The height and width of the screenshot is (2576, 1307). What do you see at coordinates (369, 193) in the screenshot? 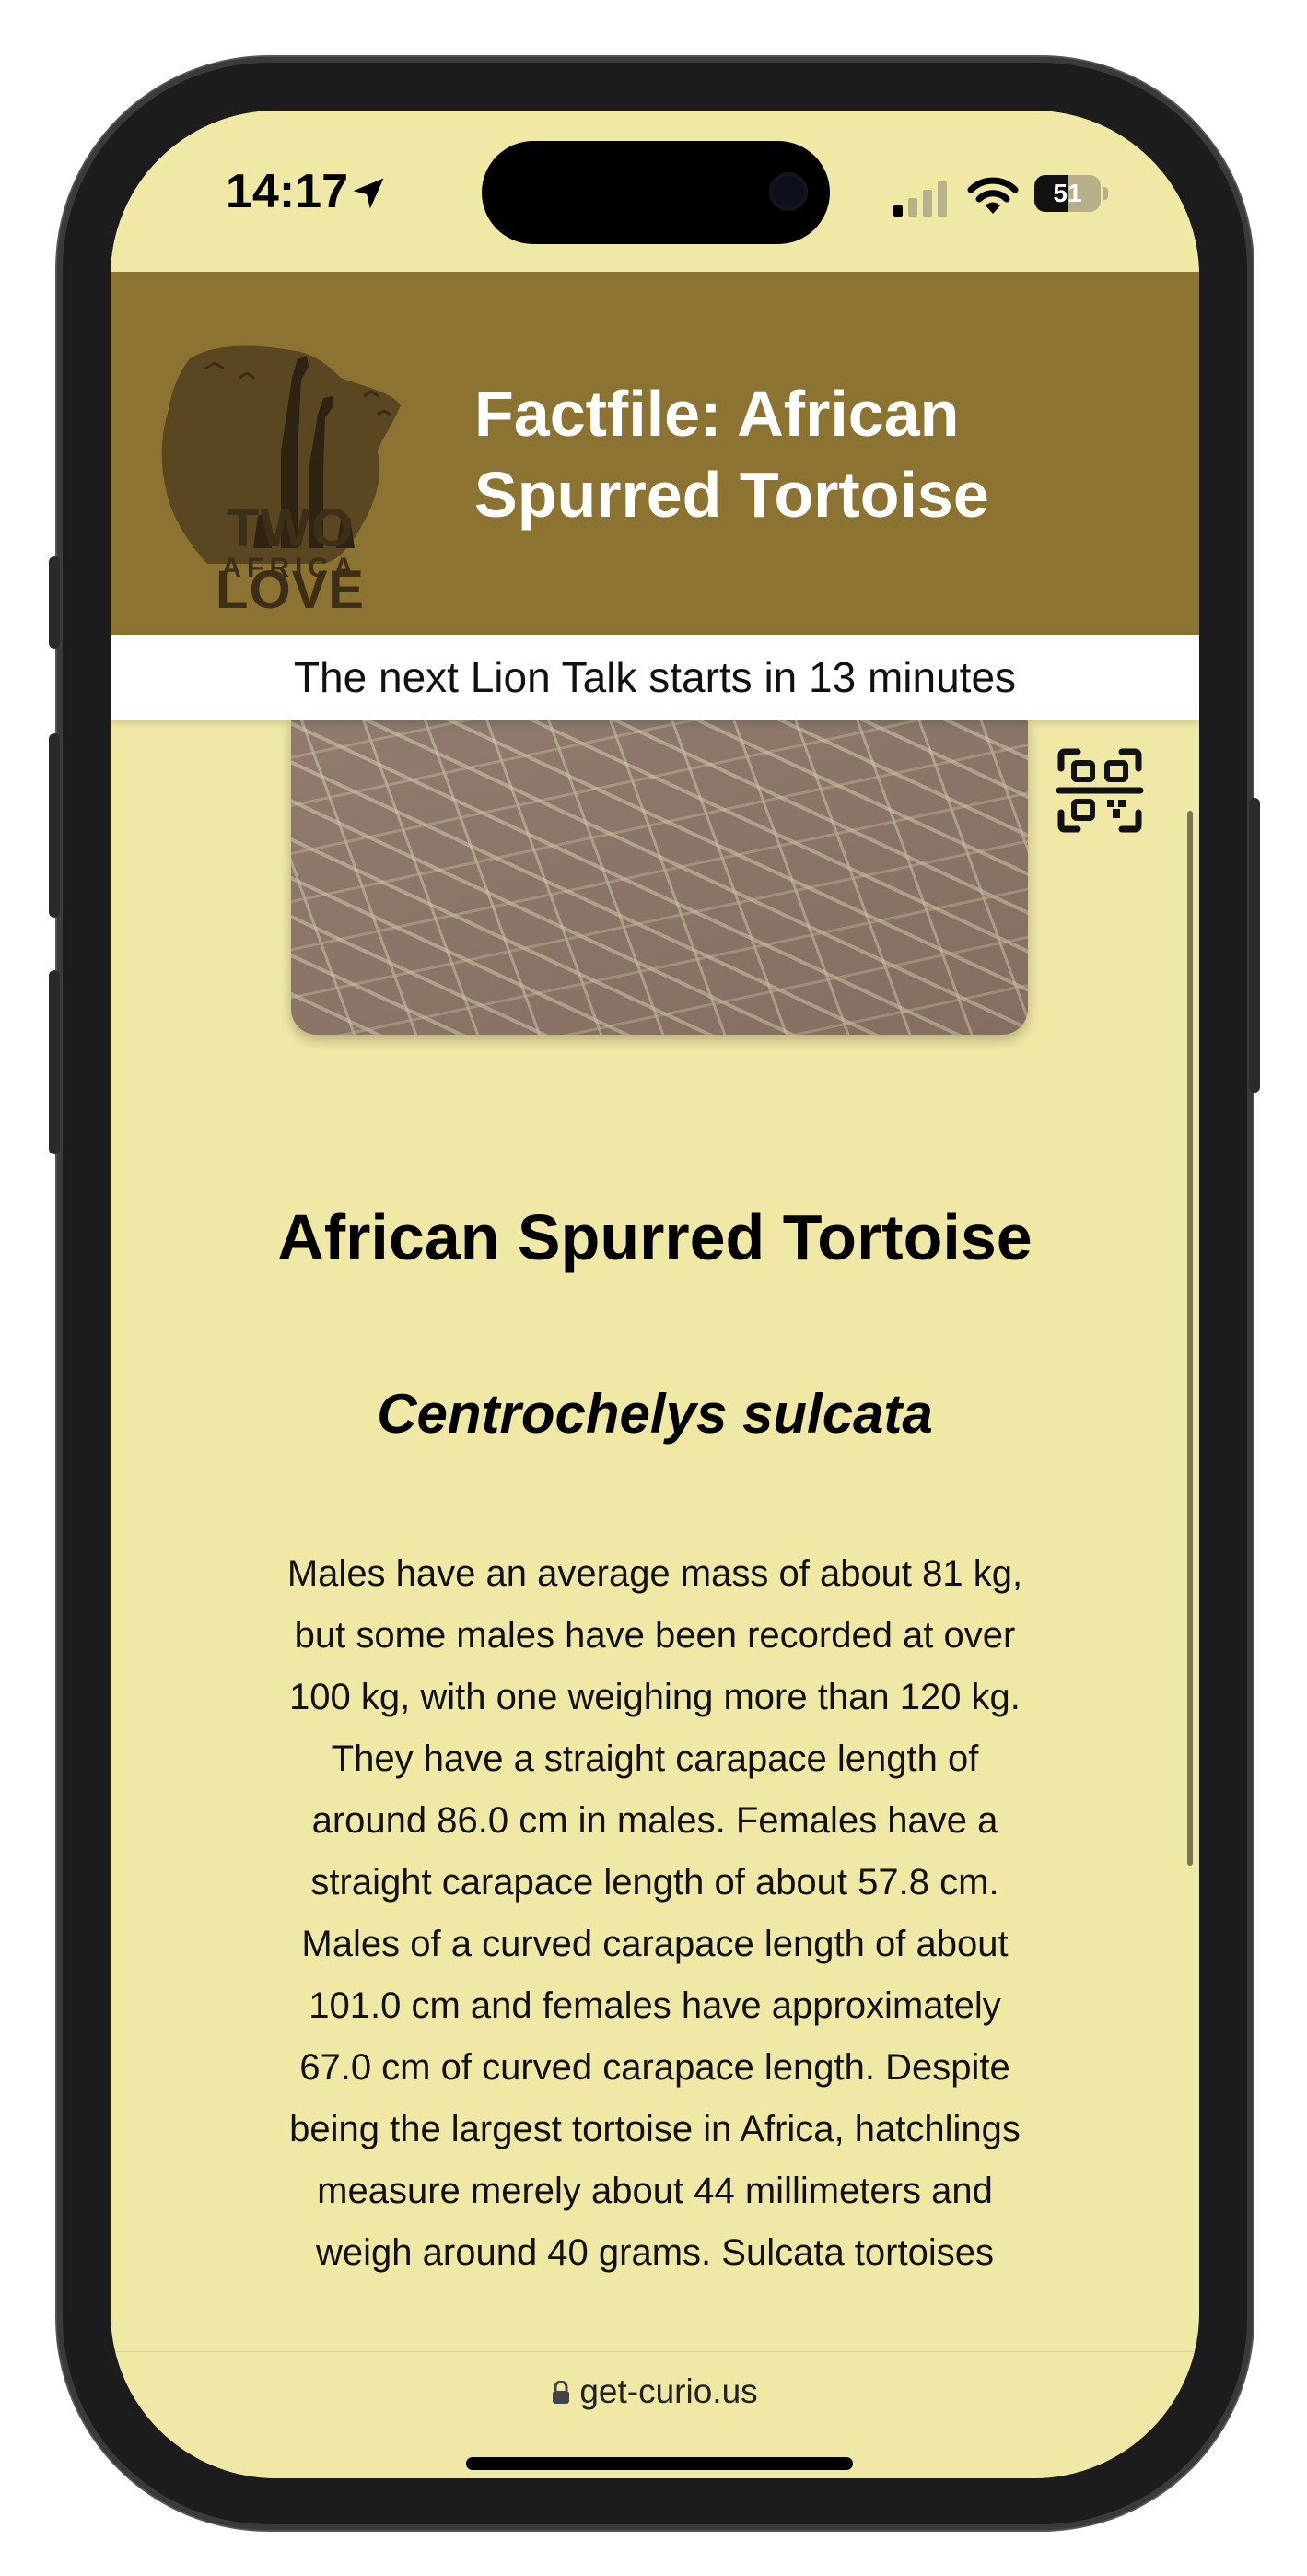
I see `location-arrow-icon` at bounding box center [369, 193].